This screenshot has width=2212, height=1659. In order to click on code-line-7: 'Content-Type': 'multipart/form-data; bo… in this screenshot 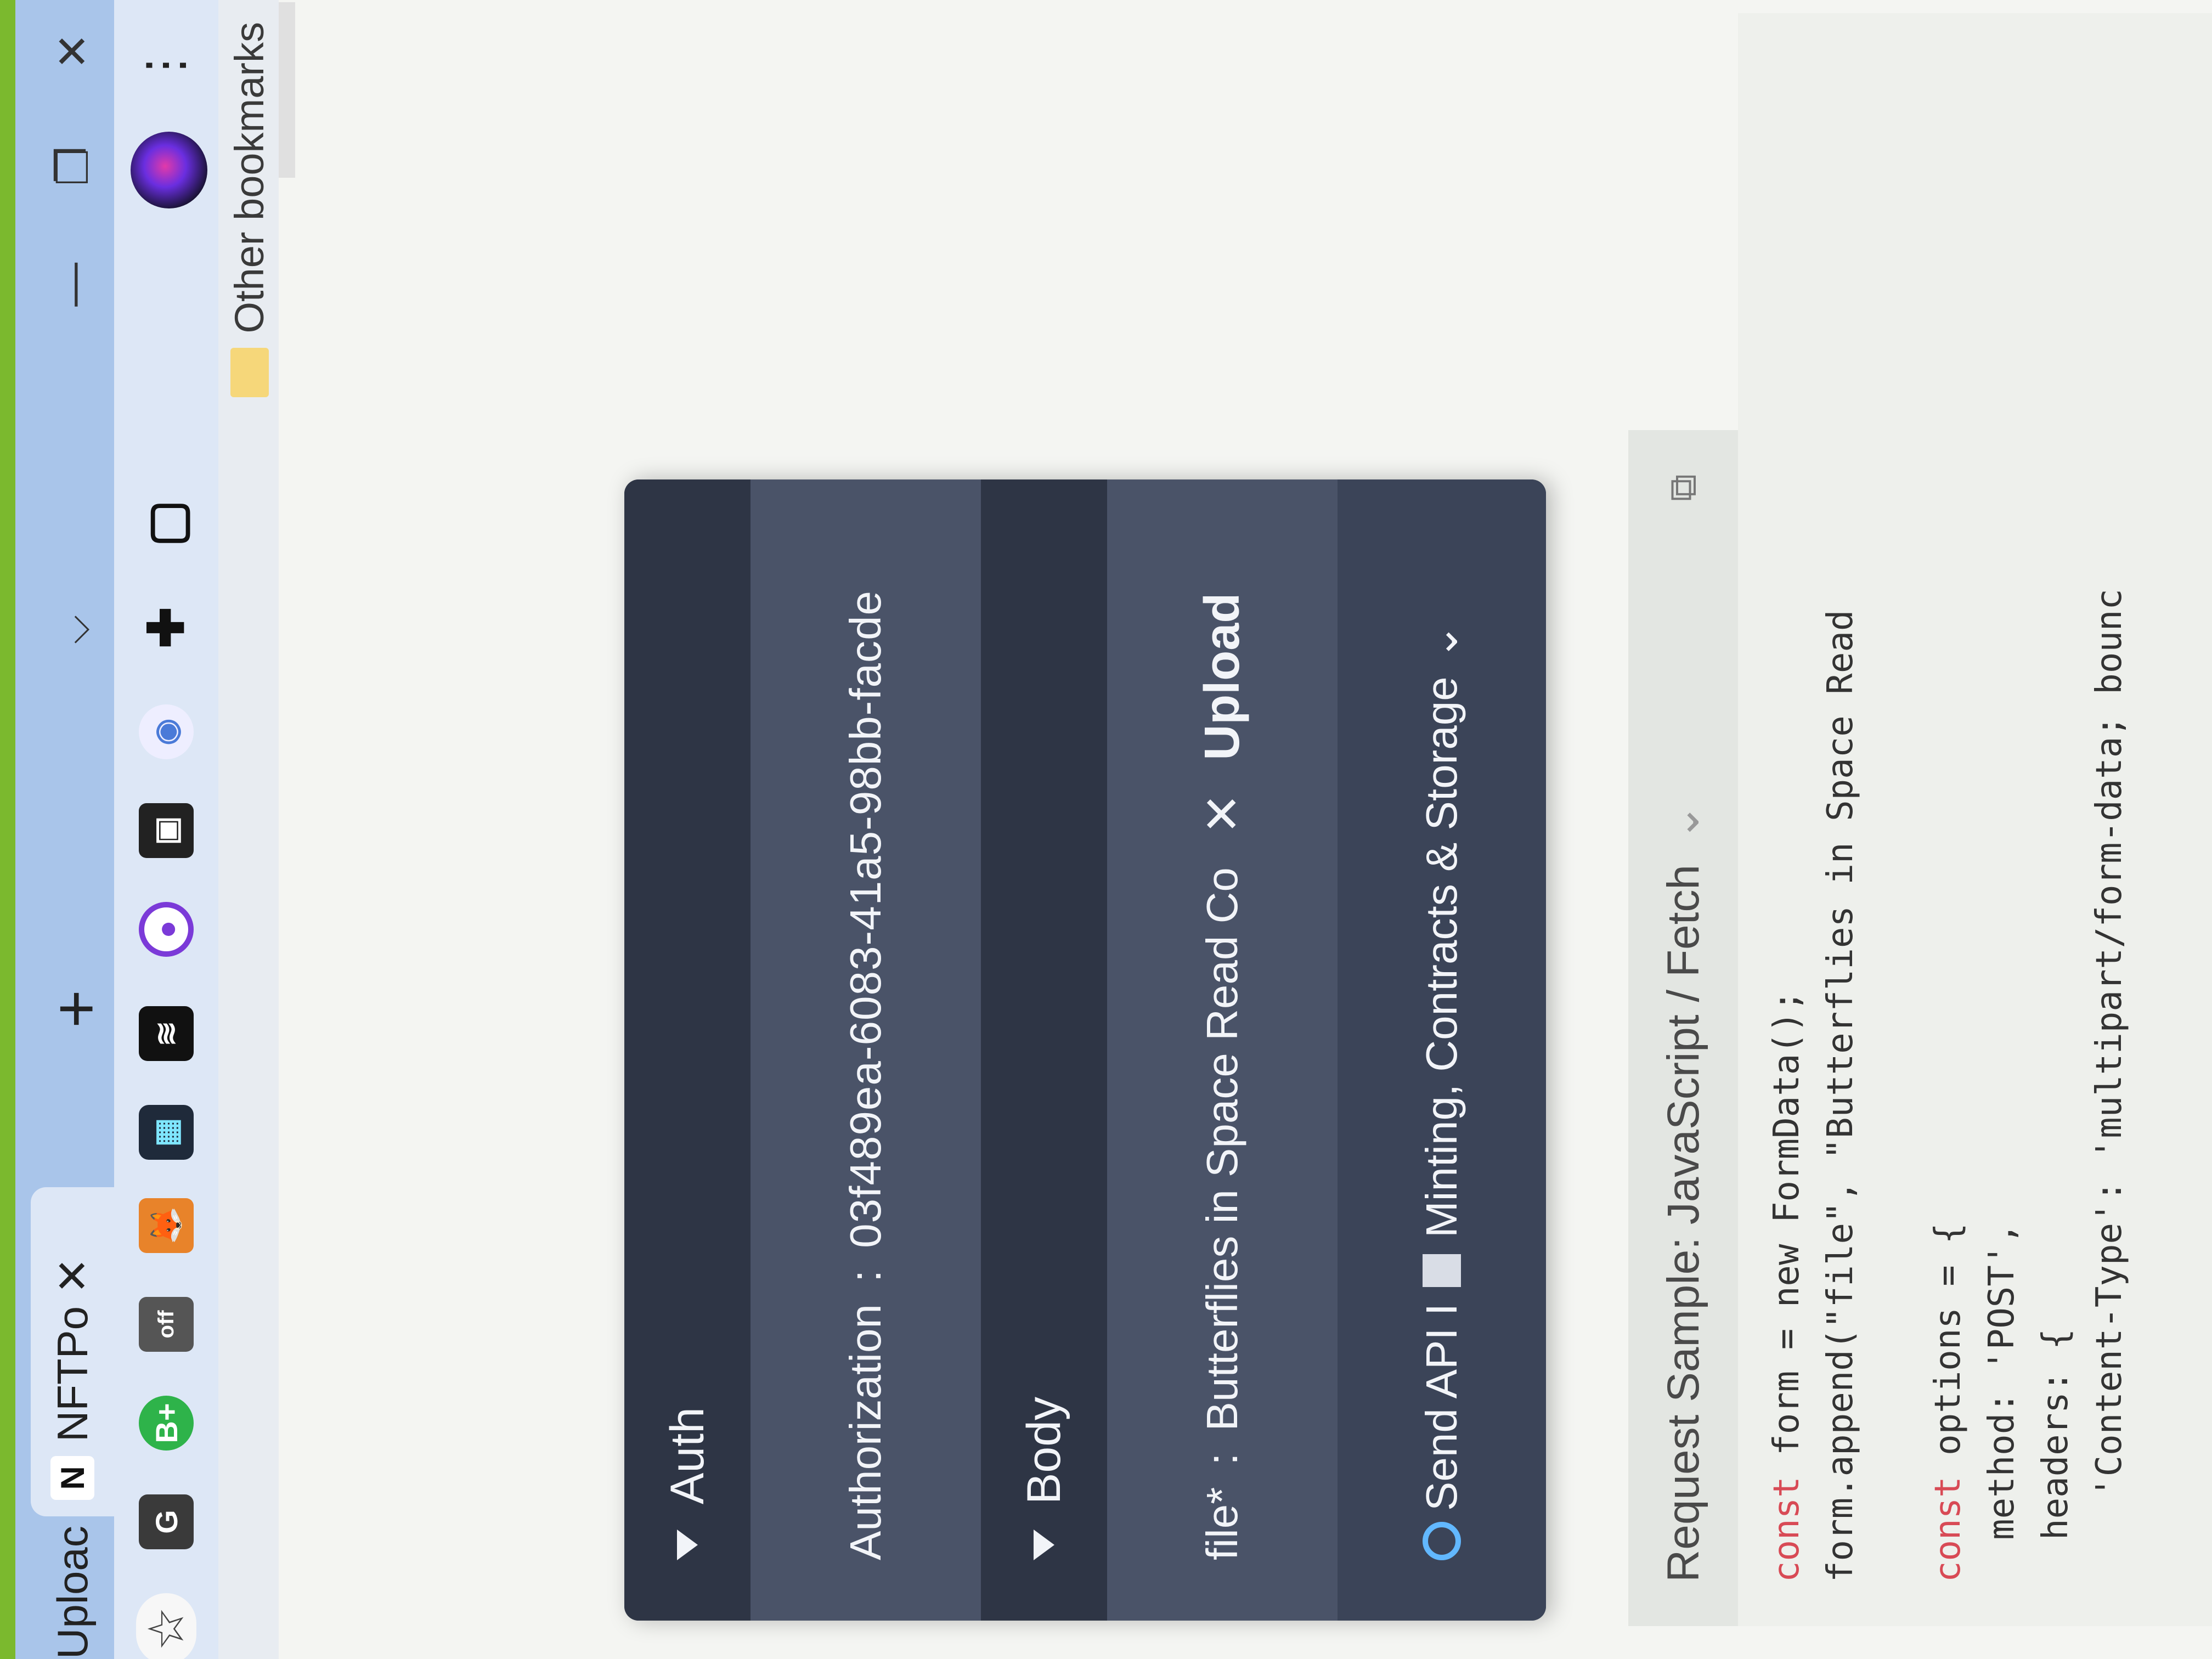, I will do `click(2109, 1085)`.